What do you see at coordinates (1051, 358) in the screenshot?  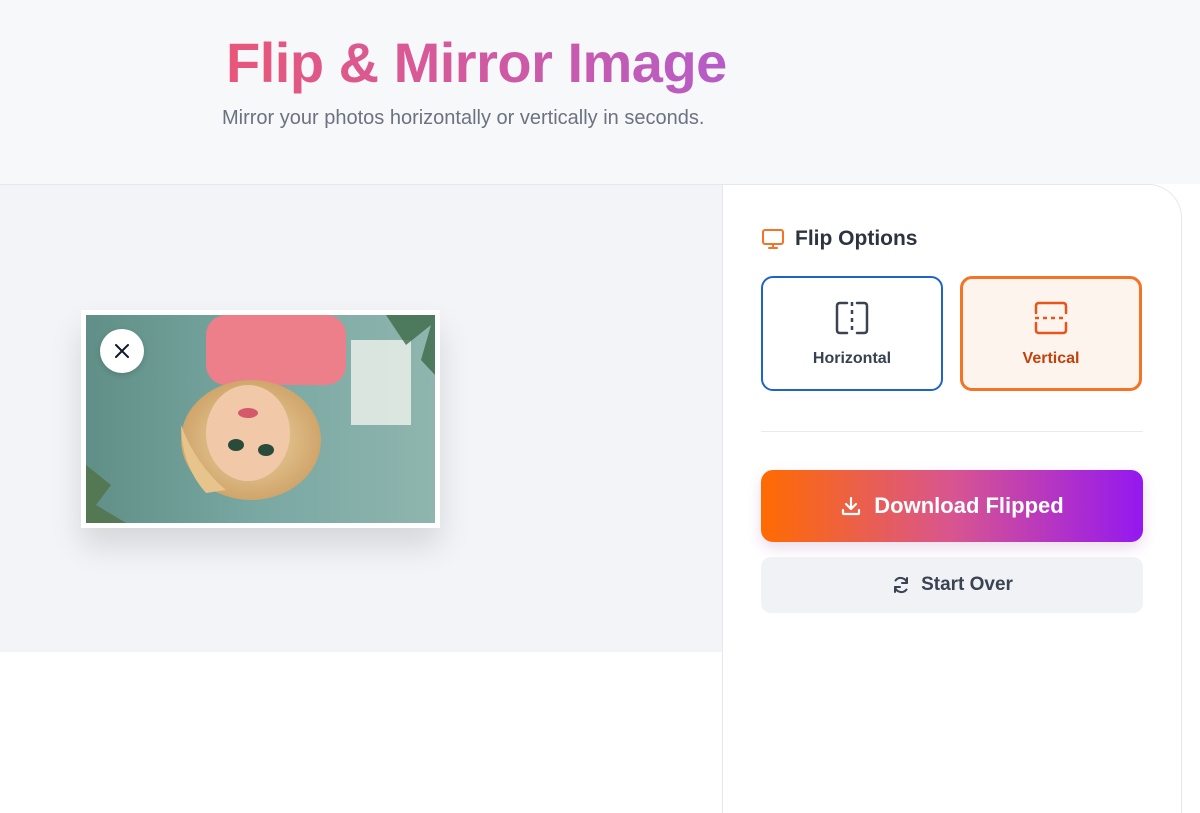 I see `vertical-label: Vertical` at bounding box center [1051, 358].